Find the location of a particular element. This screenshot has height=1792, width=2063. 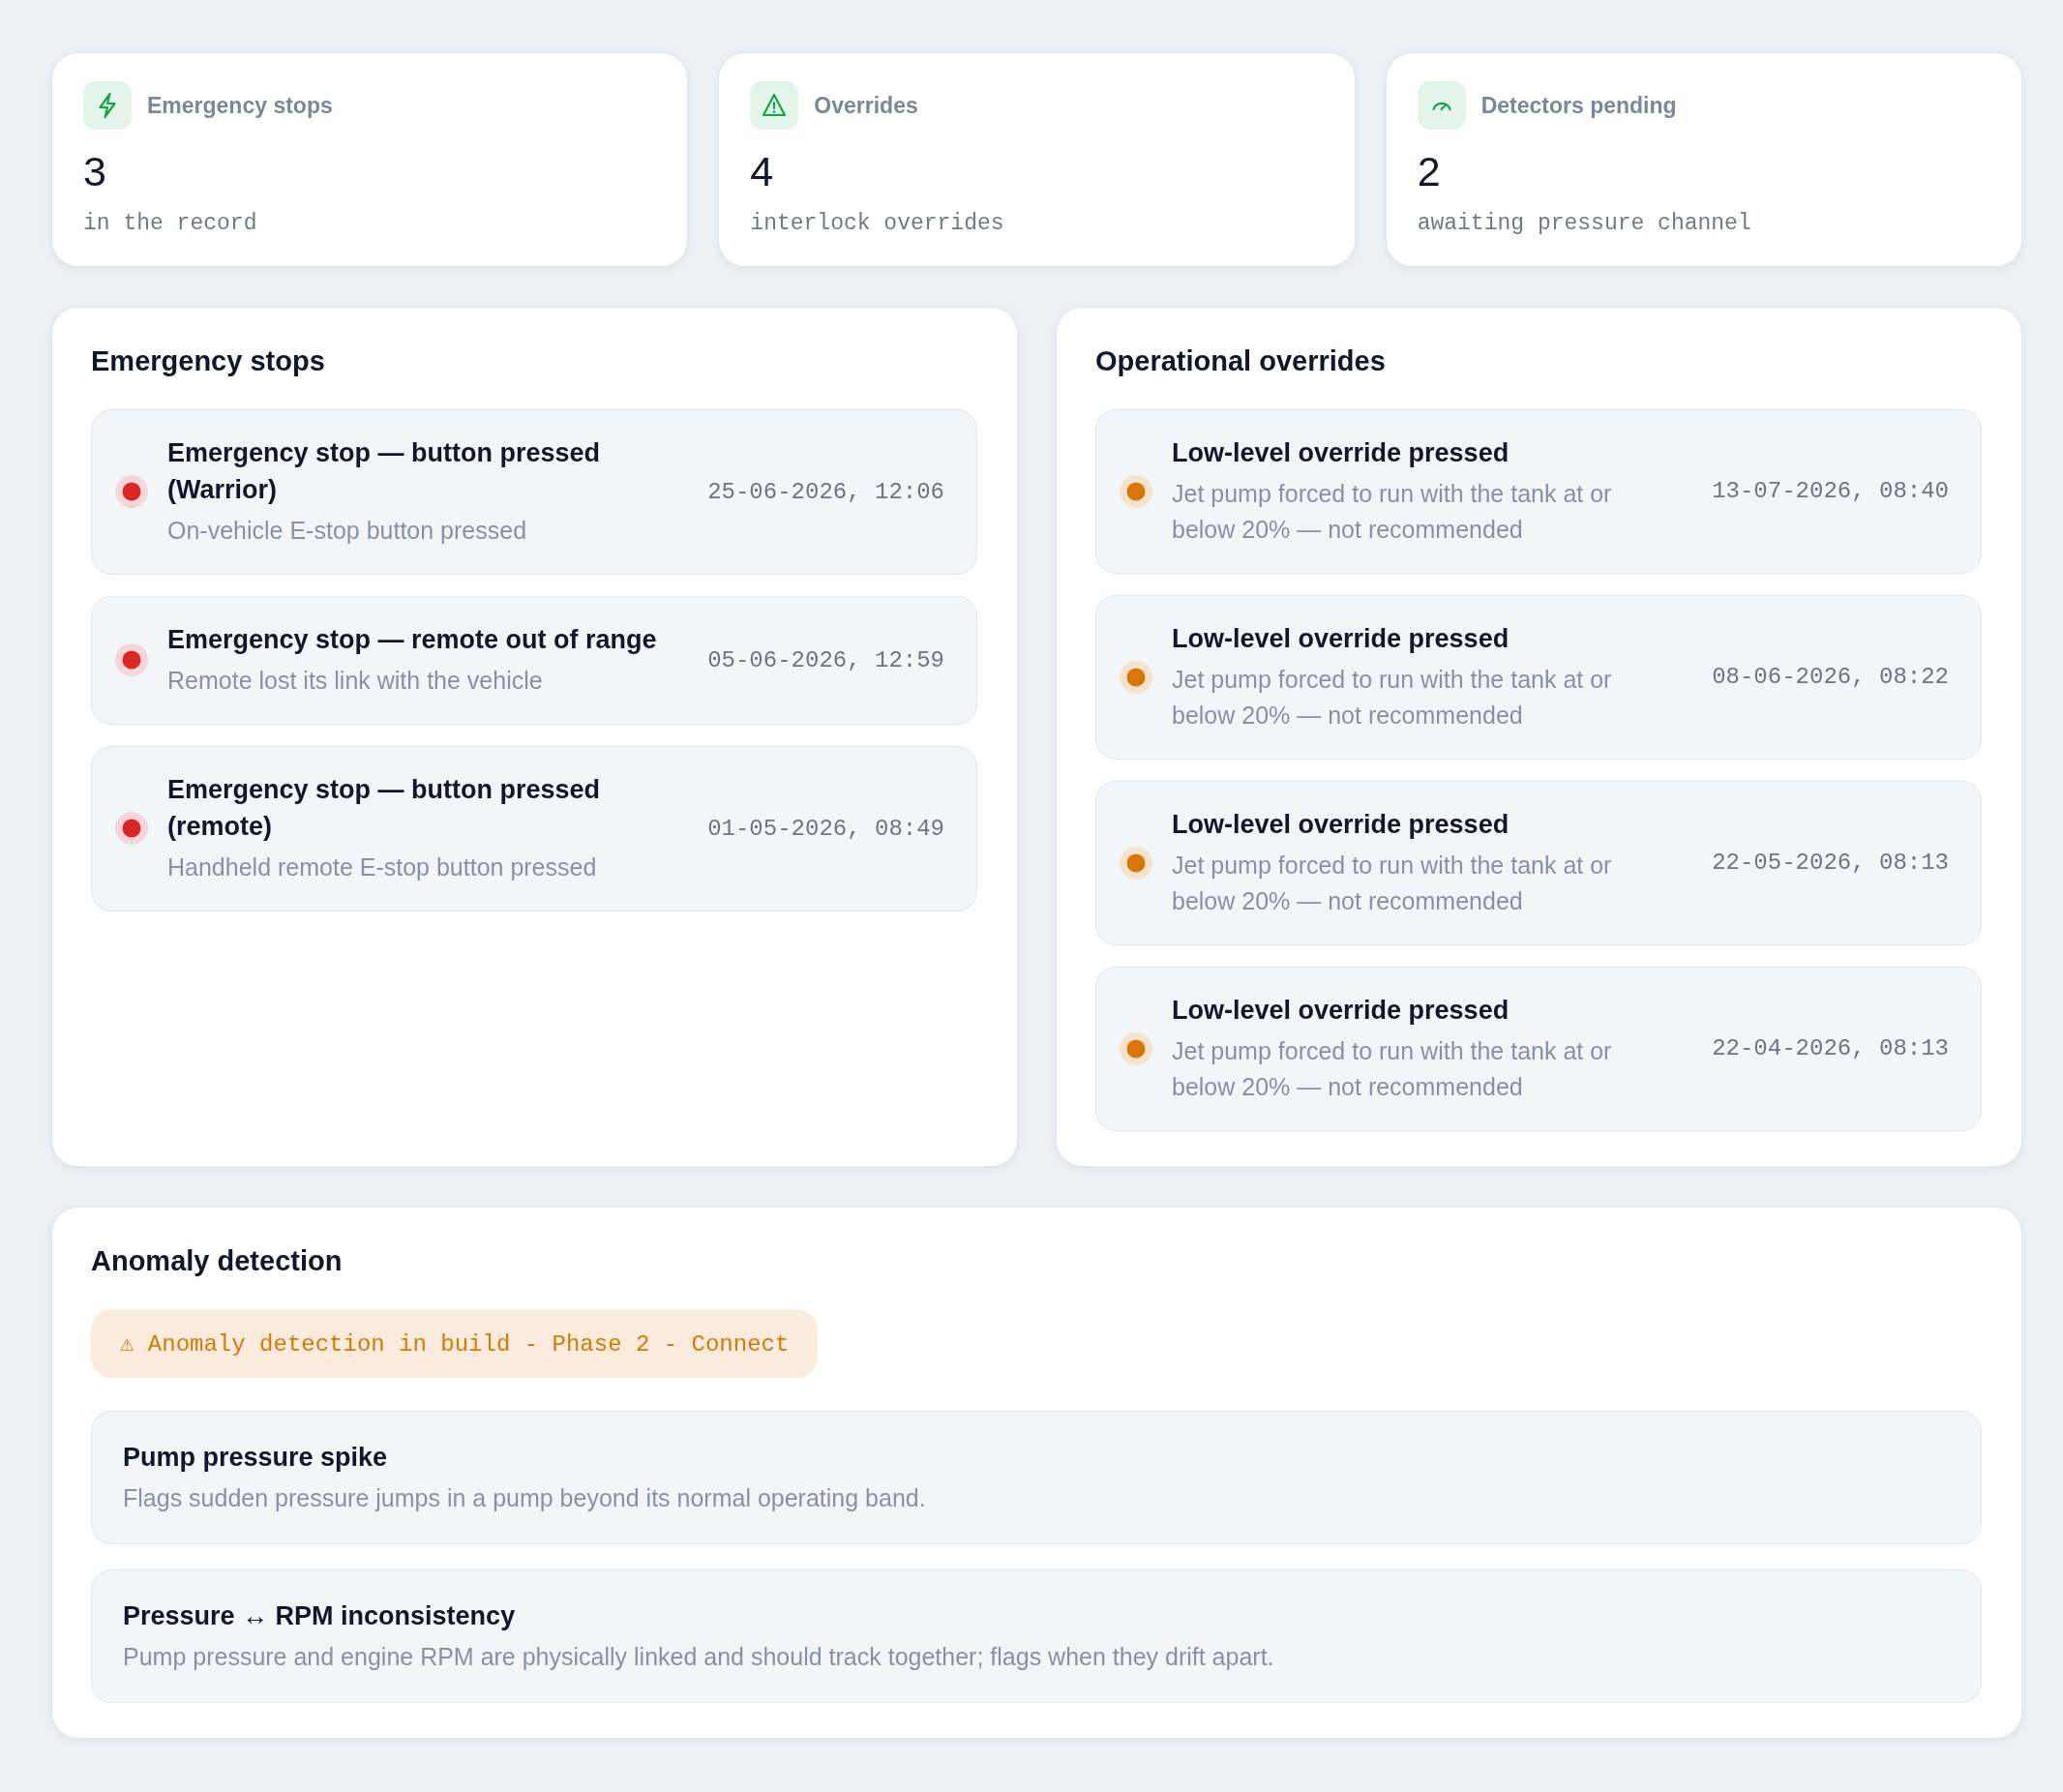

stat-note: interlock overrides is located at coordinates (877, 223).